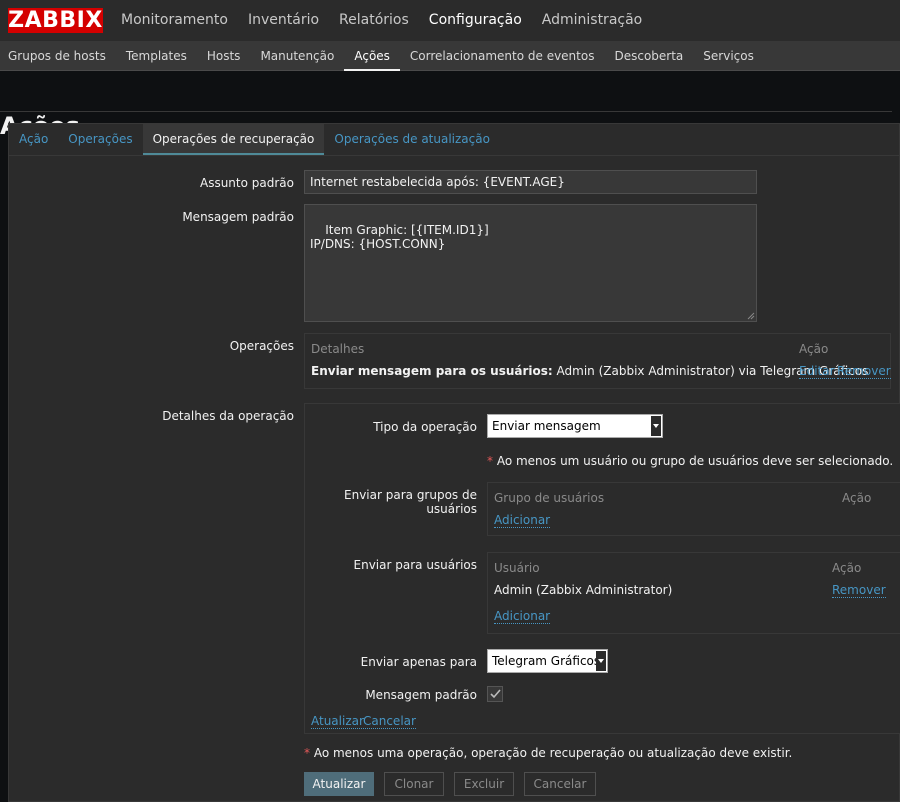  Describe the element at coordinates (421, 695) in the screenshot. I see `default-message-label: Mensagem padrão` at that location.